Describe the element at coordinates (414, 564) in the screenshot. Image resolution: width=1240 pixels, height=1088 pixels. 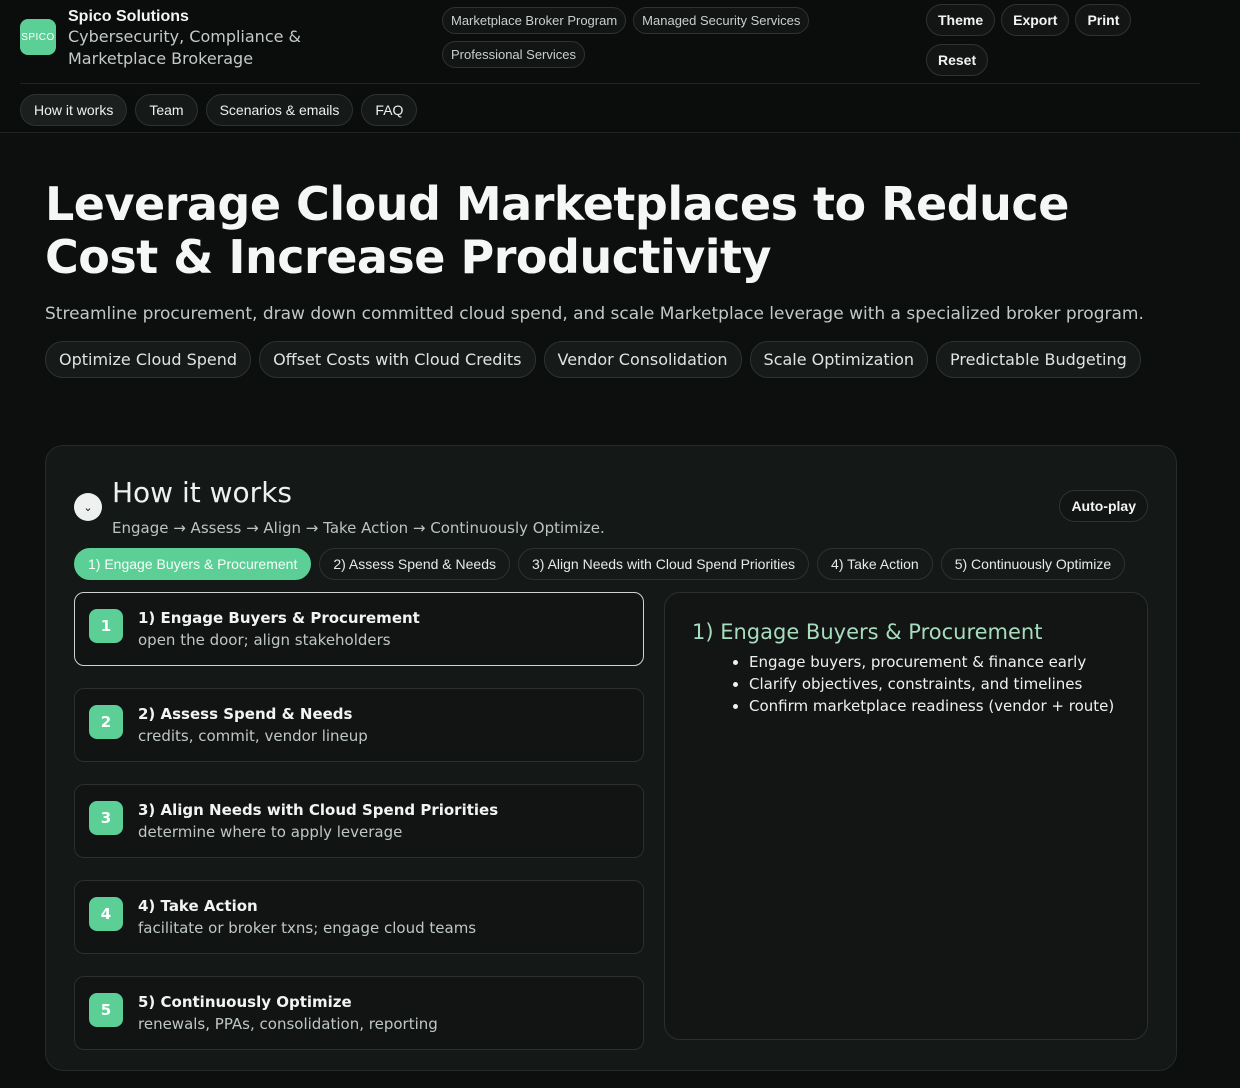
I see `tab-step-2: 2) Assess Spend & Needs` at that location.